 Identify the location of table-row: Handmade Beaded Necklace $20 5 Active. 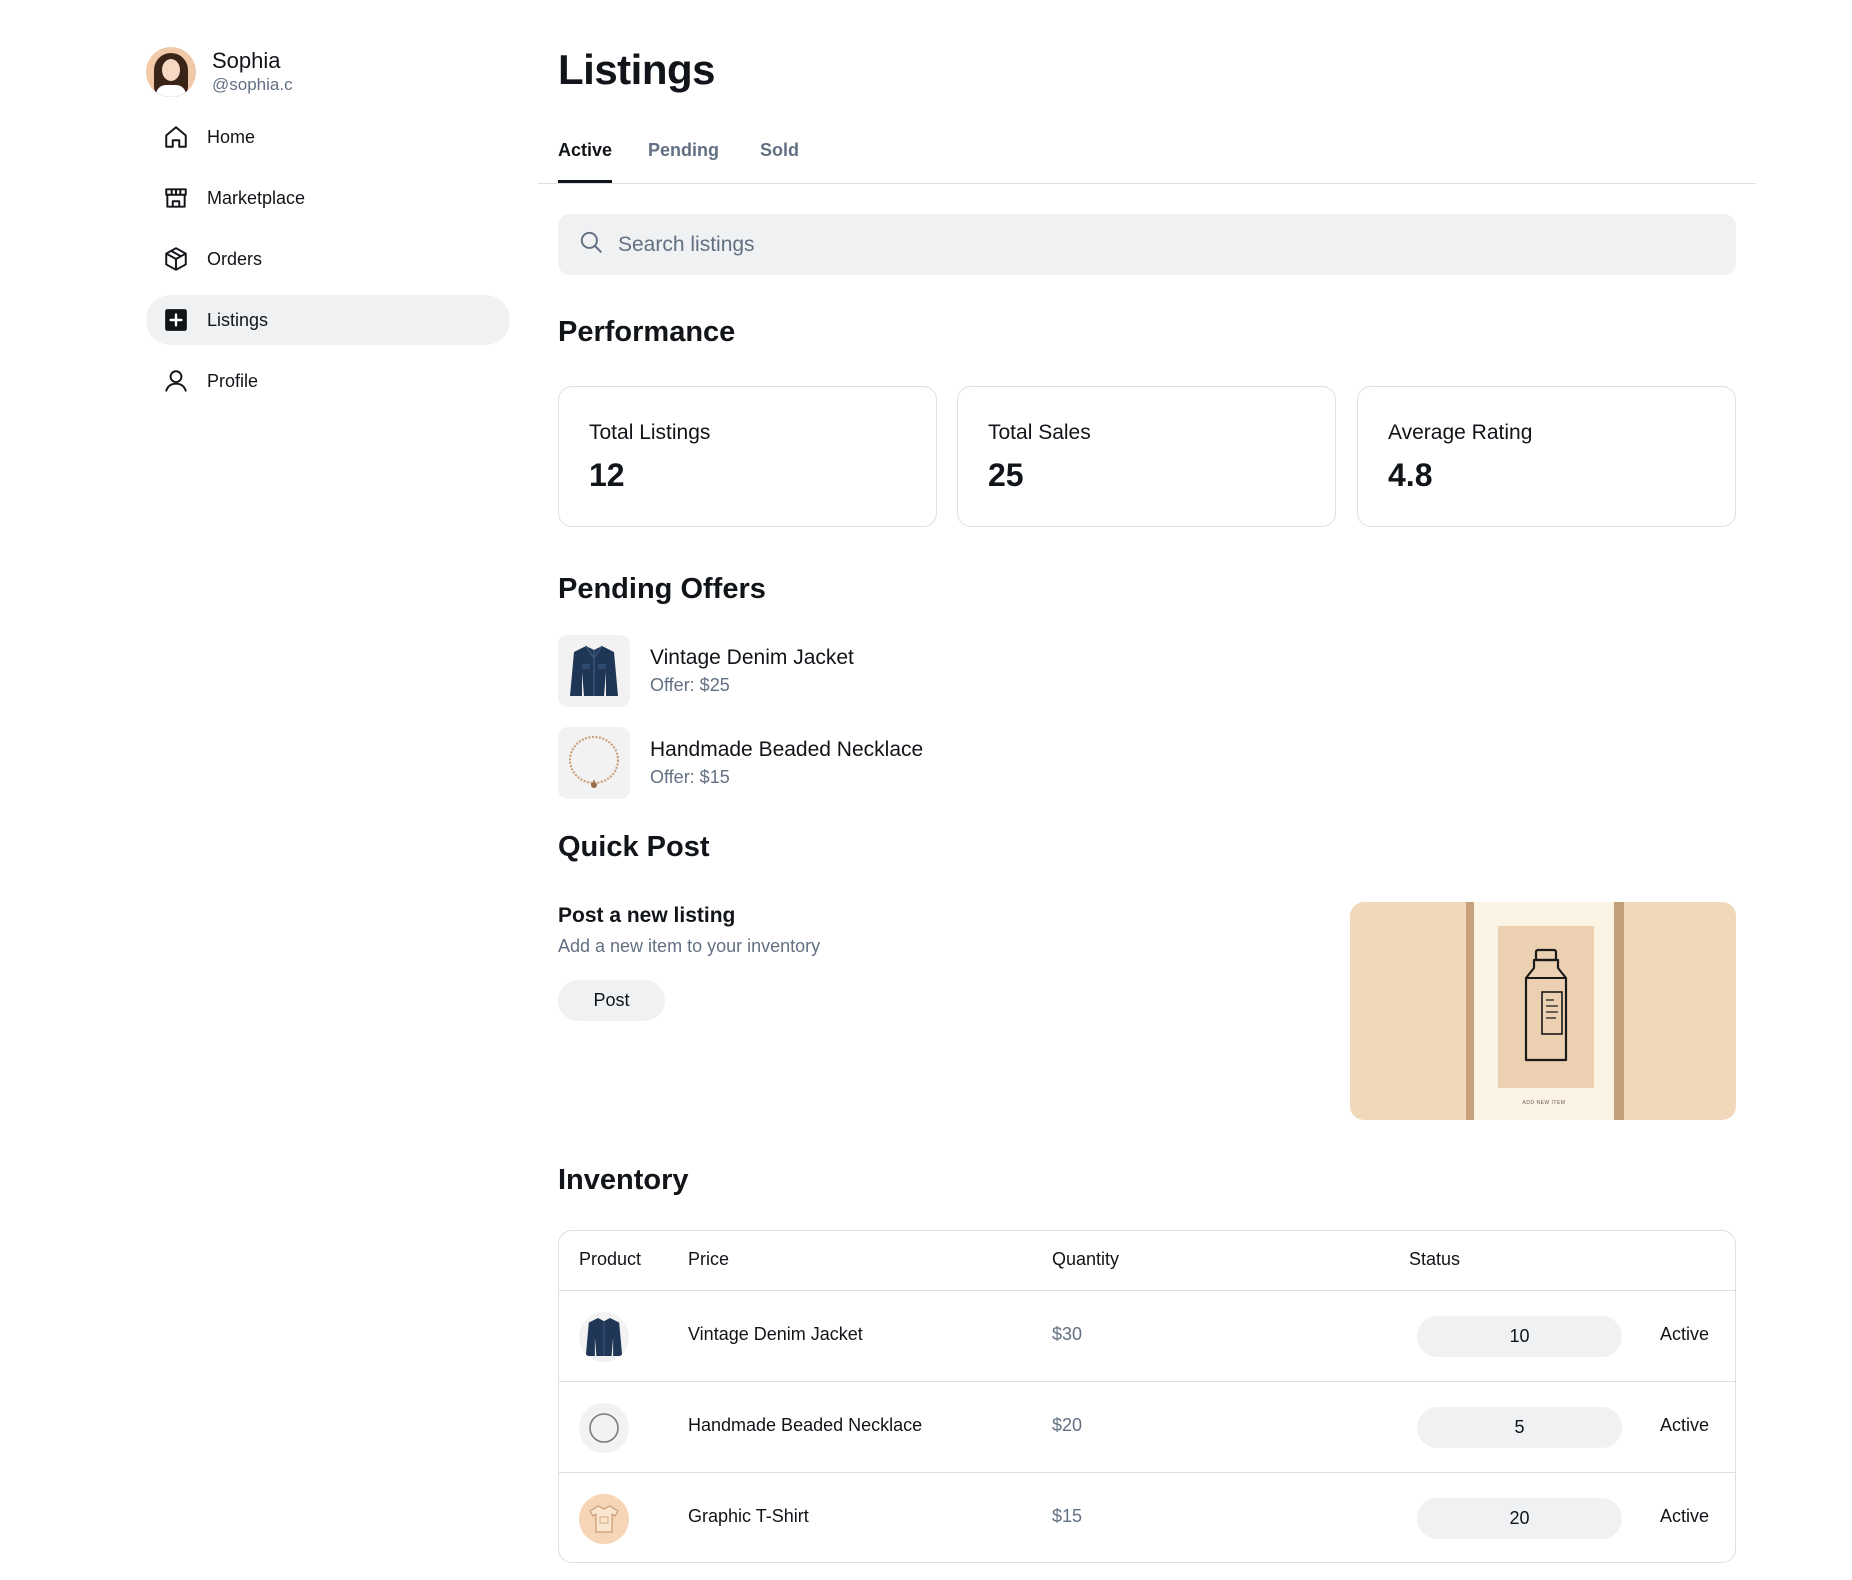
(1147, 1427).